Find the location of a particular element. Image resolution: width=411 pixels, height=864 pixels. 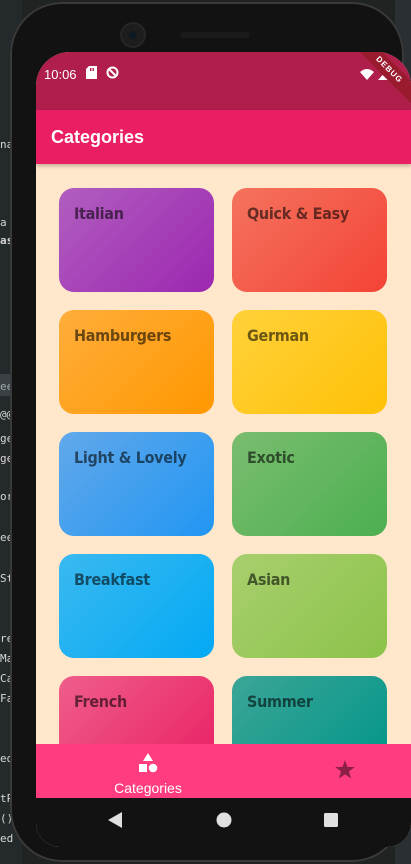

wifi-icon is located at coordinates (367, 76).